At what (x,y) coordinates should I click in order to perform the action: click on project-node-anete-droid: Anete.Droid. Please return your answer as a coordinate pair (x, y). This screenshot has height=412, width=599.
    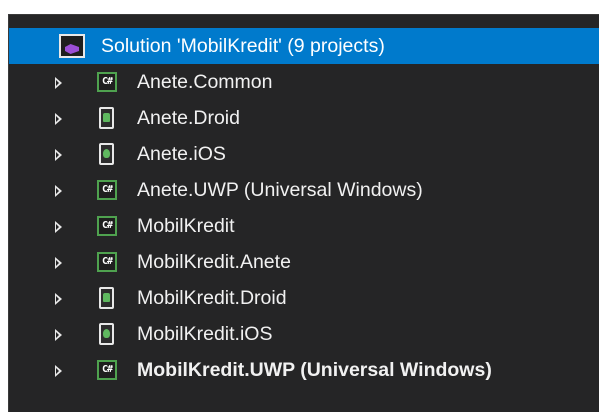
    Looking at the image, I should click on (304, 118).